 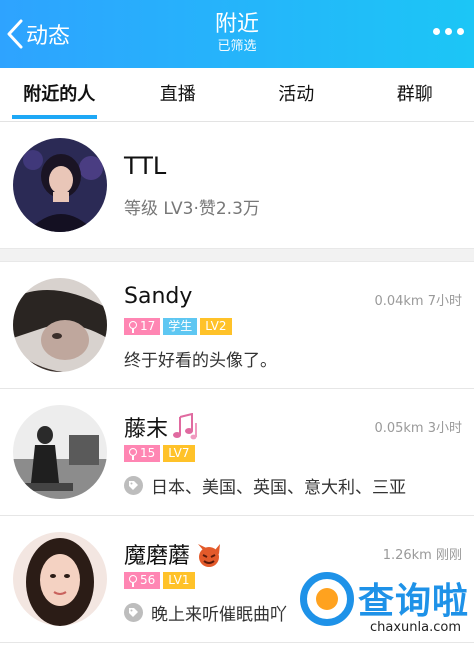 What do you see at coordinates (414, 601) in the screenshot?
I see `watermark-text: 查询啦` at bounding box center [414, 601].